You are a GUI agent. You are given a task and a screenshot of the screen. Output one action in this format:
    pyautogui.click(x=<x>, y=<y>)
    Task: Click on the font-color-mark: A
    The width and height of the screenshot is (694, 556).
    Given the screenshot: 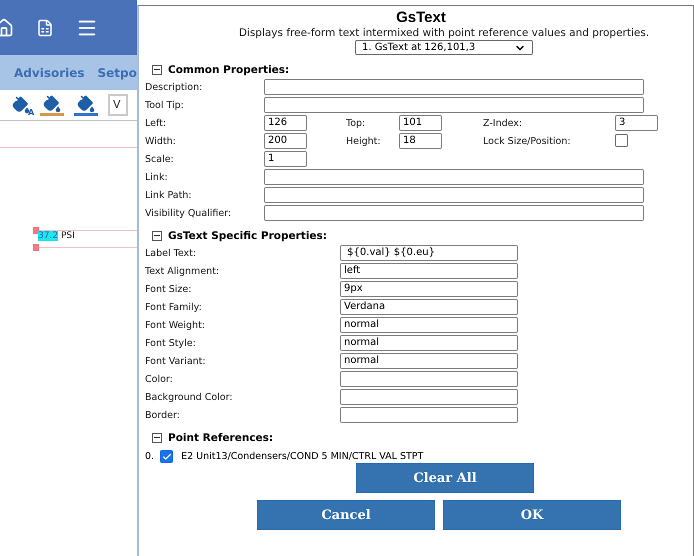 What is the action you would take?
    pyautogui.click(x=31, y=112)
    